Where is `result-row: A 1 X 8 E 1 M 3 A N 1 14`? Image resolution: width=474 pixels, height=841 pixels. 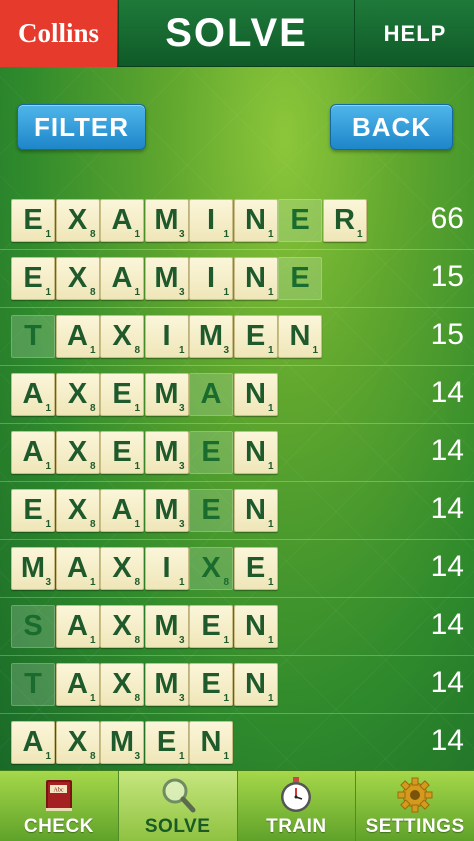 result-row: A 1 X 8 E 1 M 3 A N 1 14 is located at coordinates (237, 395).